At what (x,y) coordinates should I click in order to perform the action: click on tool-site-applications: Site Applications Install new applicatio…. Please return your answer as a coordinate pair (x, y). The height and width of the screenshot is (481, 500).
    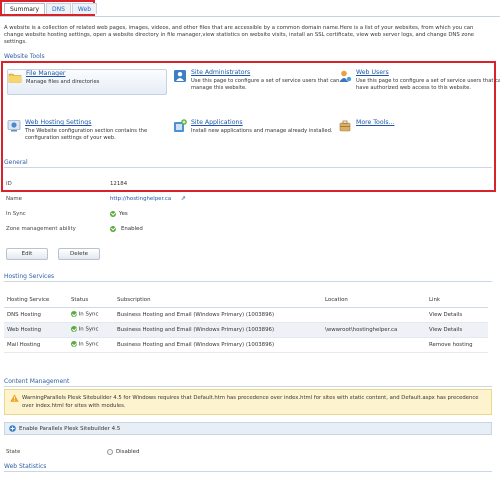
    Looking at the image, I should click on (253, 134).